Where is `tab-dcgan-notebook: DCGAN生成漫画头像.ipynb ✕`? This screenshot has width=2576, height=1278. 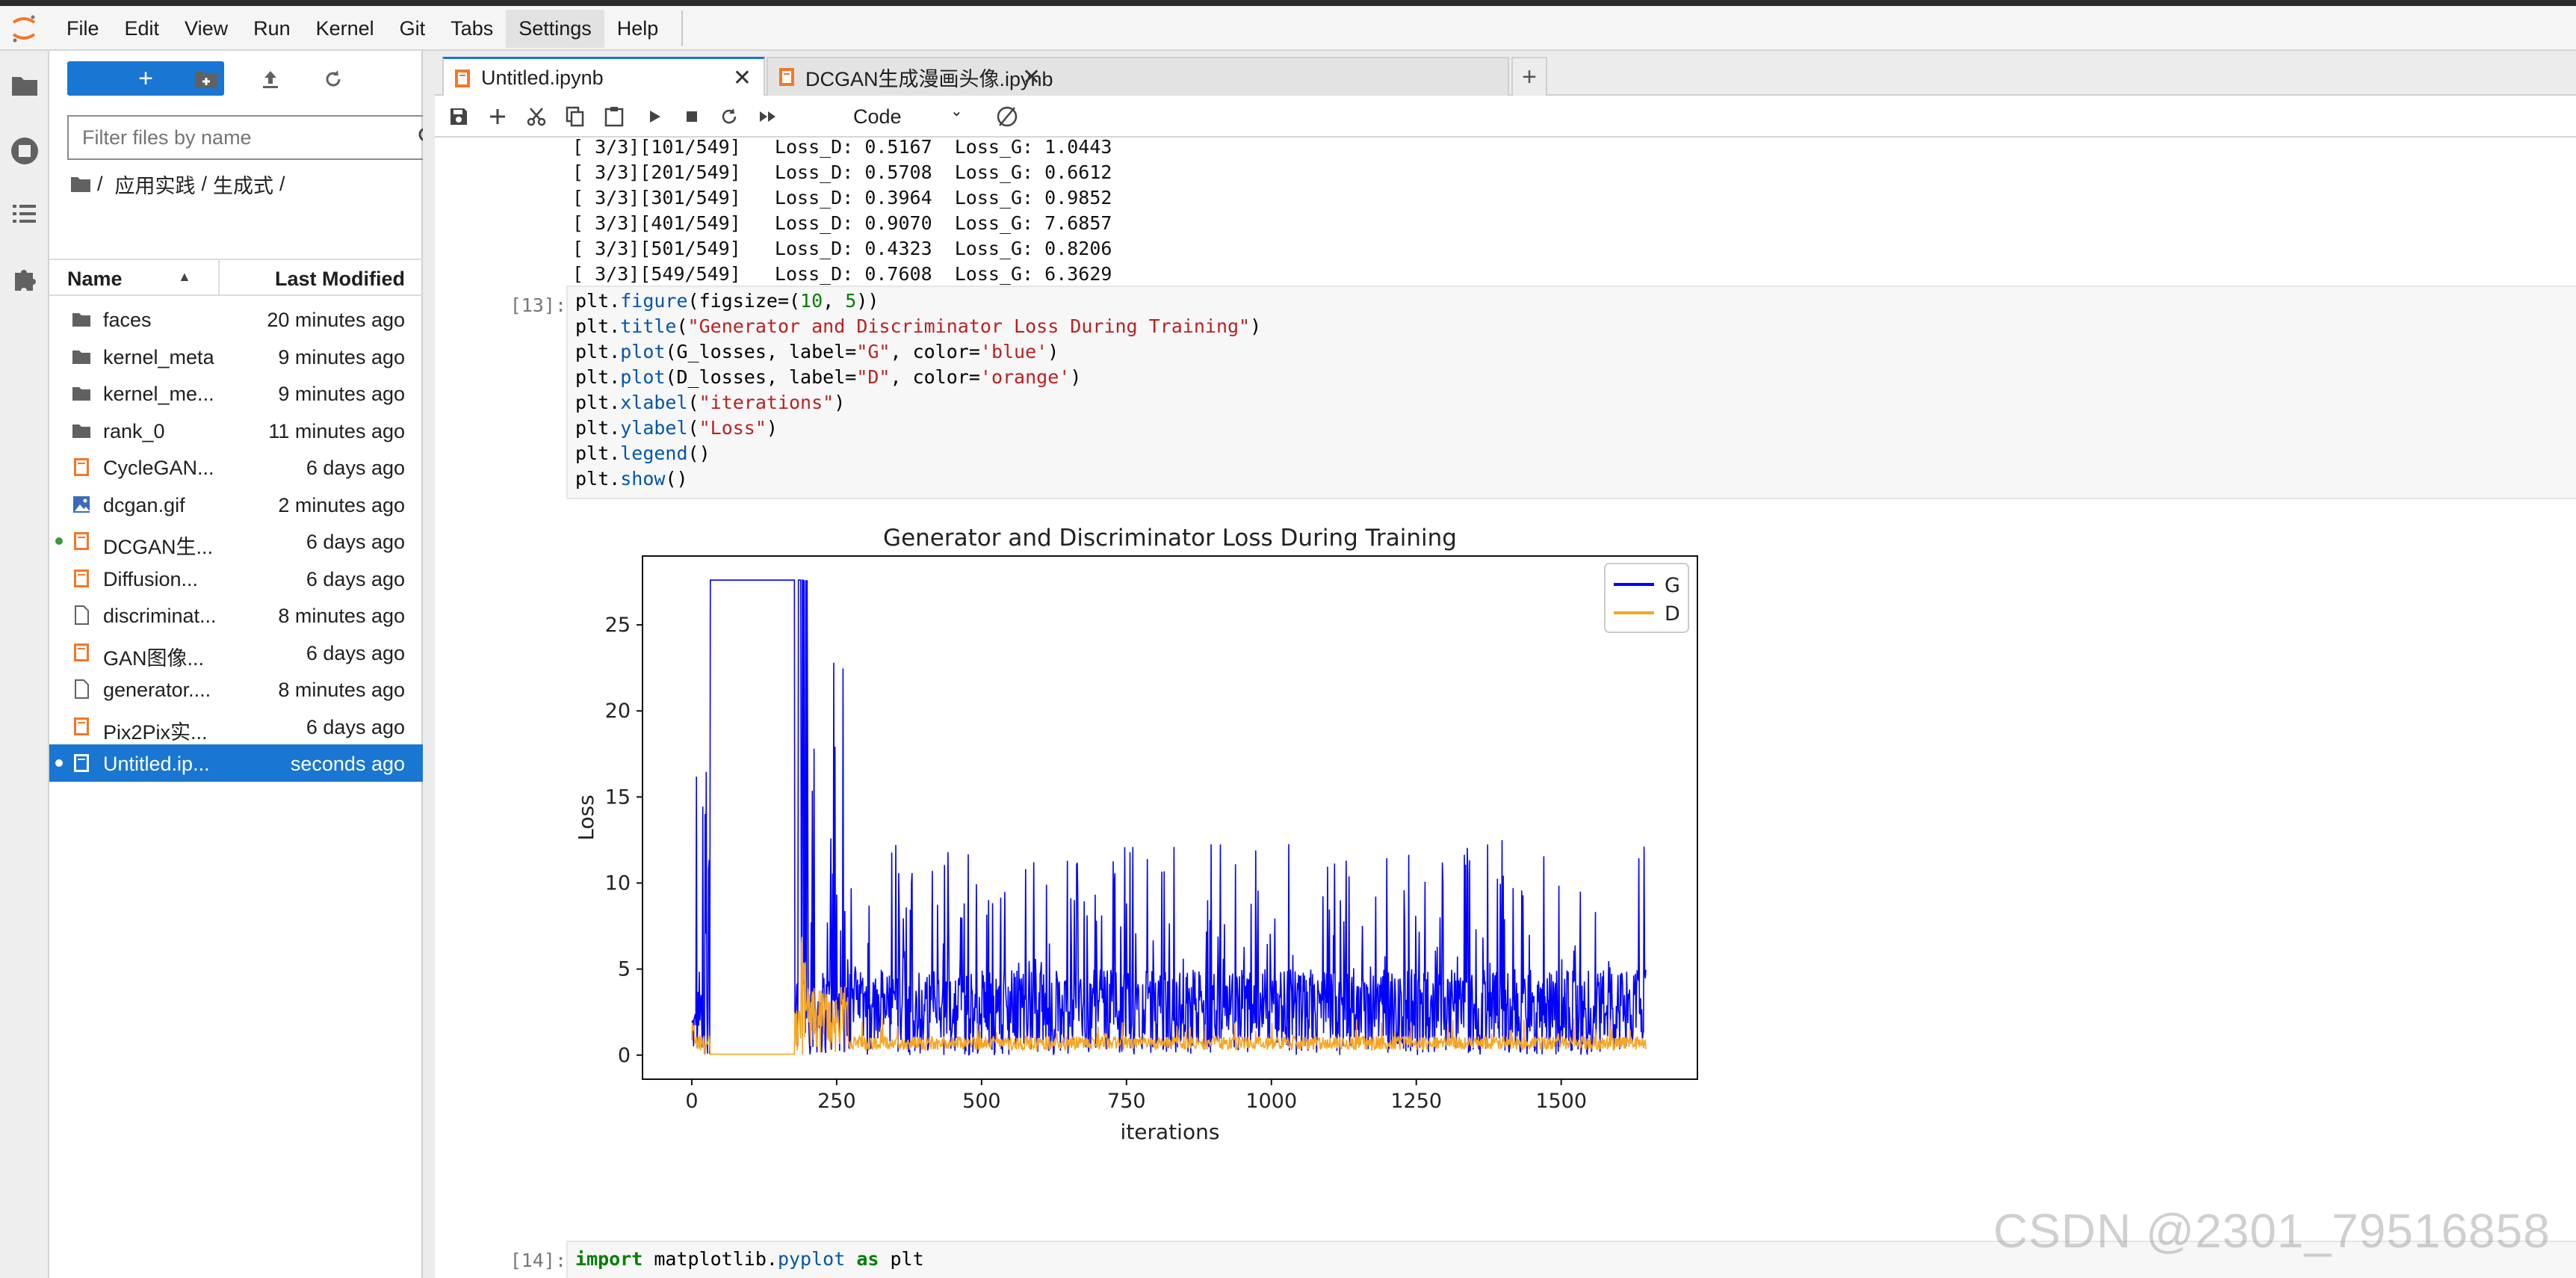 tab-dcgan-notebook: DCGAN生成漫画头像.ipynb ✕ is located at coordinates (1138, 76).